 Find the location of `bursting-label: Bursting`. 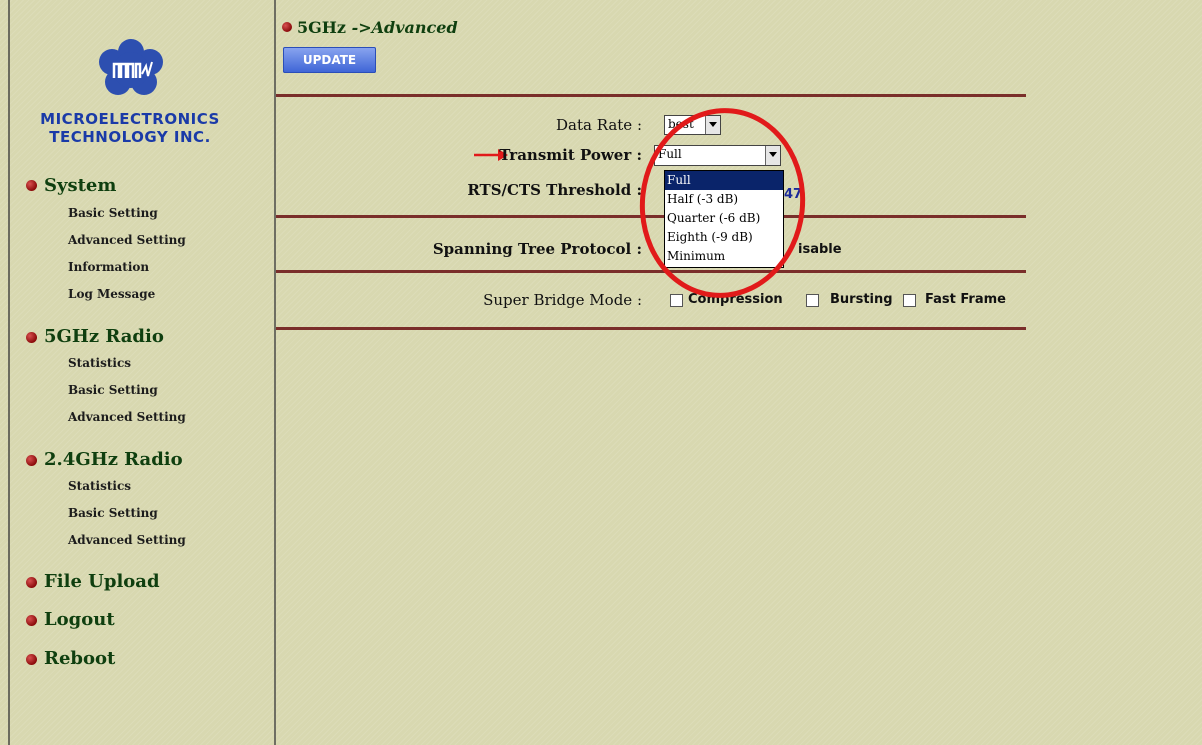

bursting-label: Bursting is located at coordinates (861, 299).